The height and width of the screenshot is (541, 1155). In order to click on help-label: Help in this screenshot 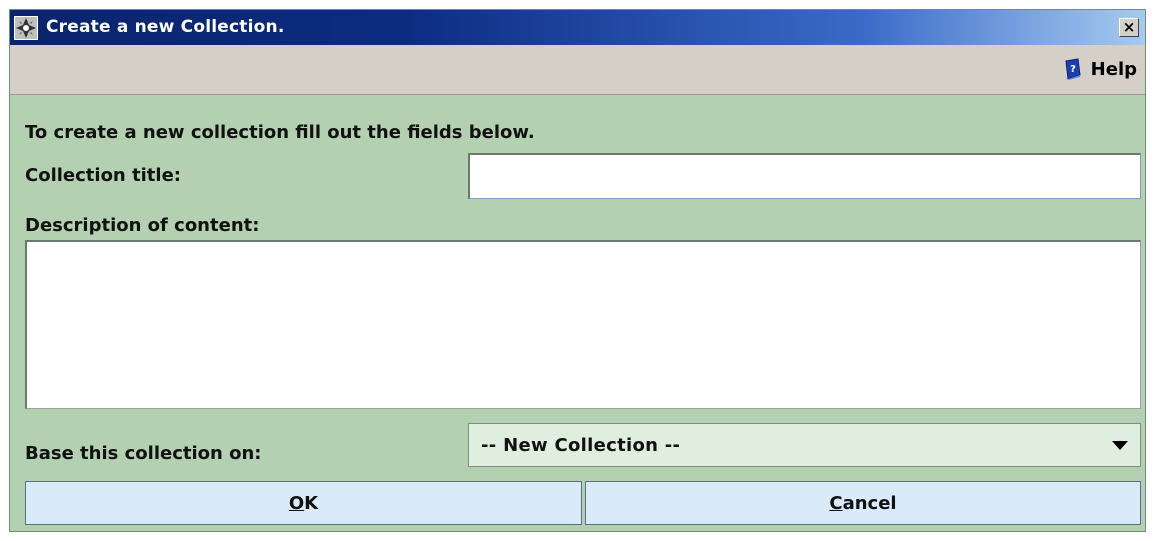, I will do `click(1113, 69)`.